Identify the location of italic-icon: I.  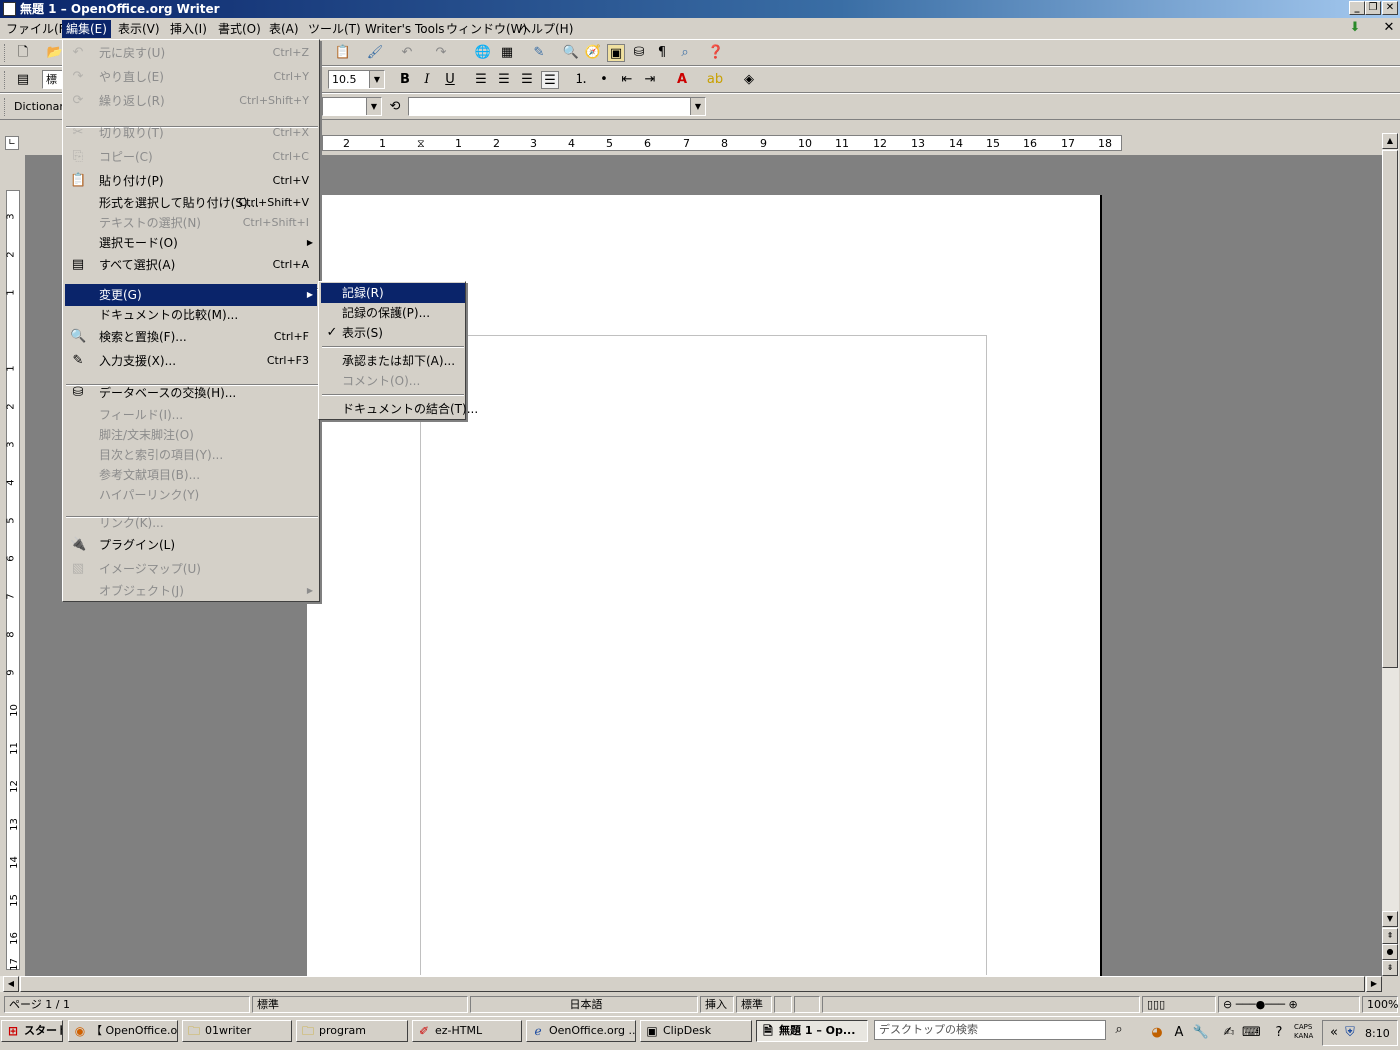
(427, 80).